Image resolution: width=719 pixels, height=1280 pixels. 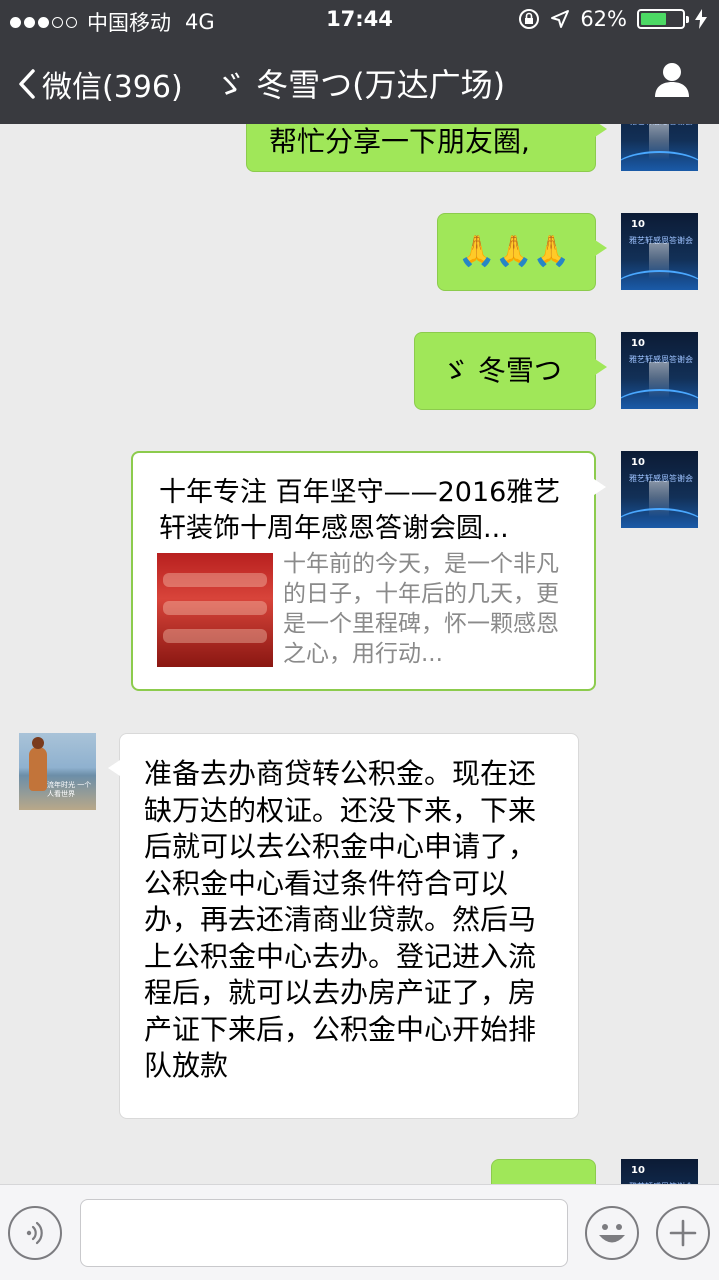 I want to click on location-arrow-icon, so click(x=560, y=19).